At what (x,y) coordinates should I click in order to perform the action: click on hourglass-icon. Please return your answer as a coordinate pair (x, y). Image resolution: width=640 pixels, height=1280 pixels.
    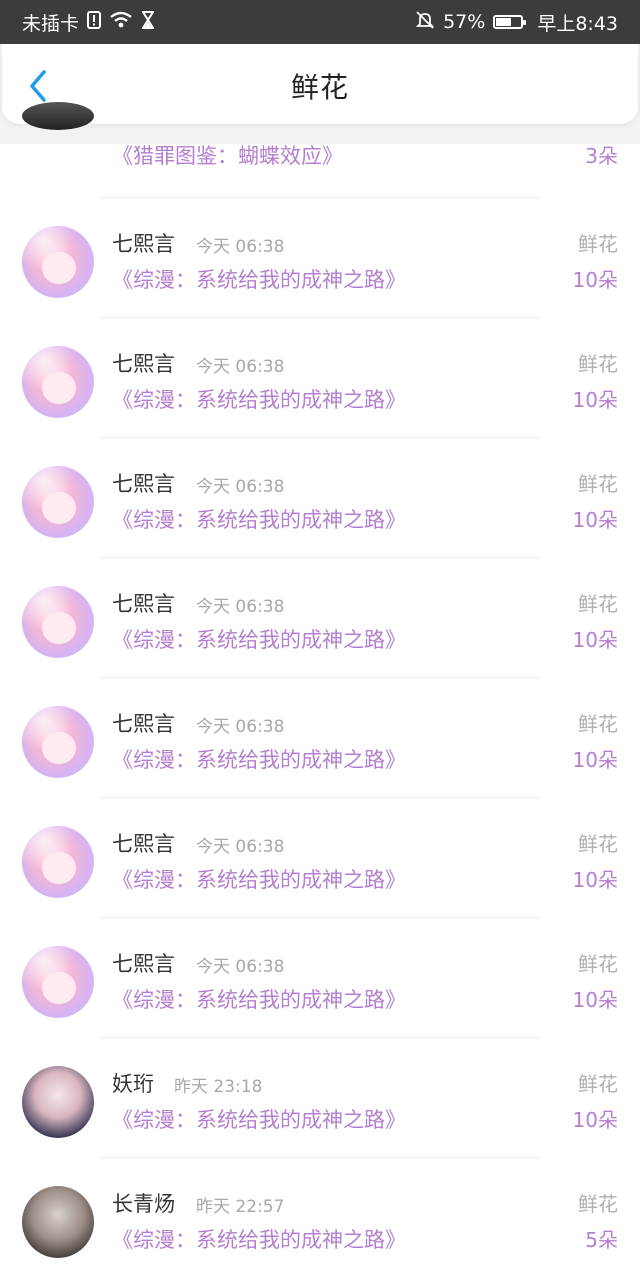
    Looking at the image, I should click on (148, 22).